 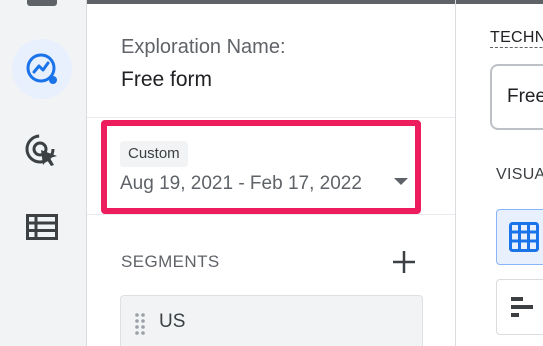 What do you see at coordinates (170, 261) in the screenshot?
I see `segments-heading: SEGMENTS` at bounding box center [170, 261].